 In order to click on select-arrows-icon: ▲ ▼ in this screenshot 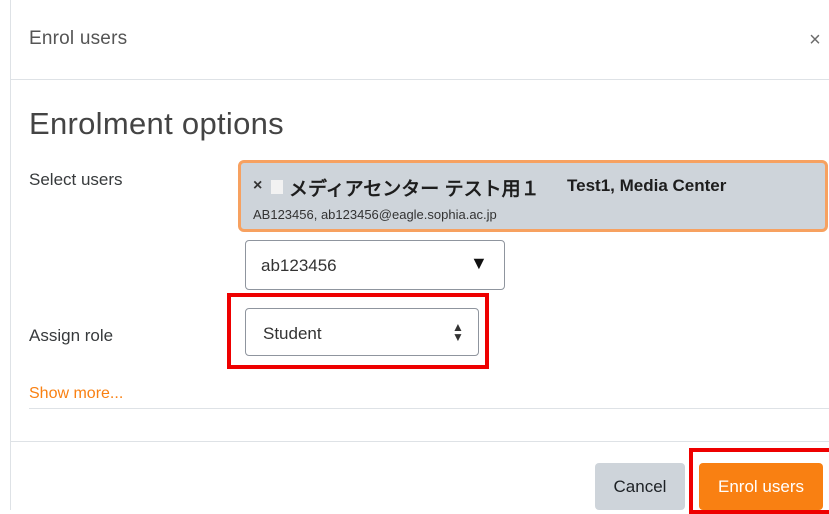, I will do `click(458, 332)`.